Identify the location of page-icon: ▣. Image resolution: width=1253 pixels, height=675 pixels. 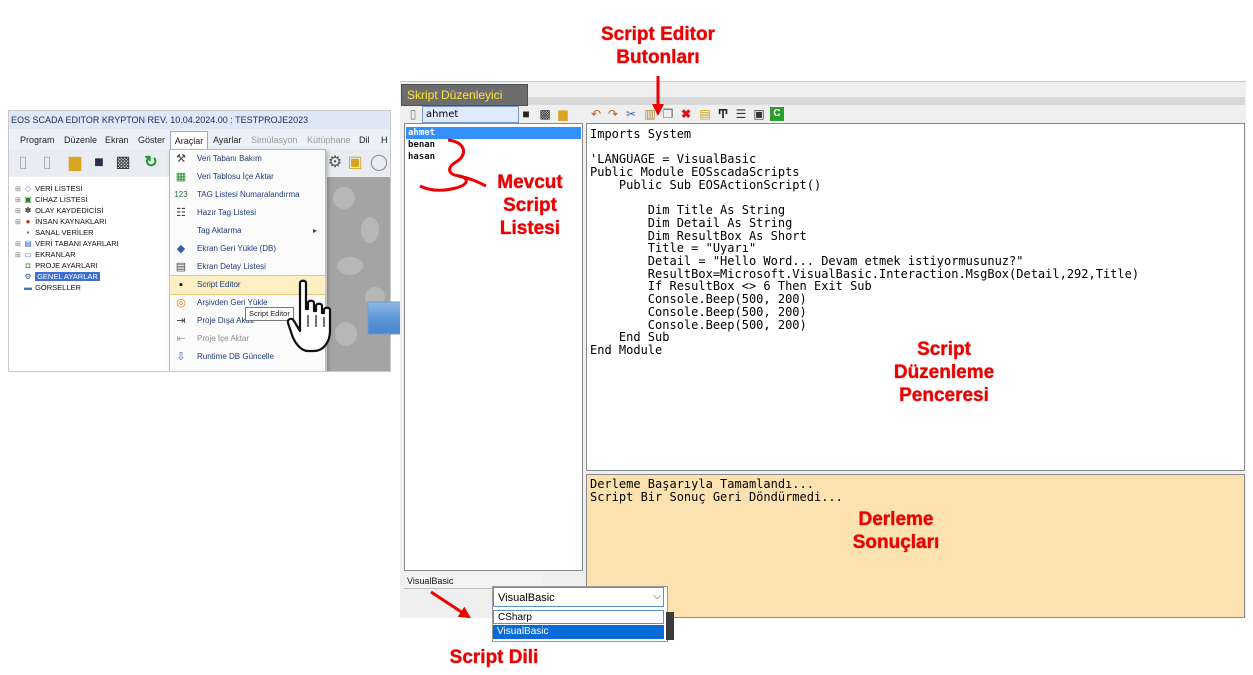
(759, 114).